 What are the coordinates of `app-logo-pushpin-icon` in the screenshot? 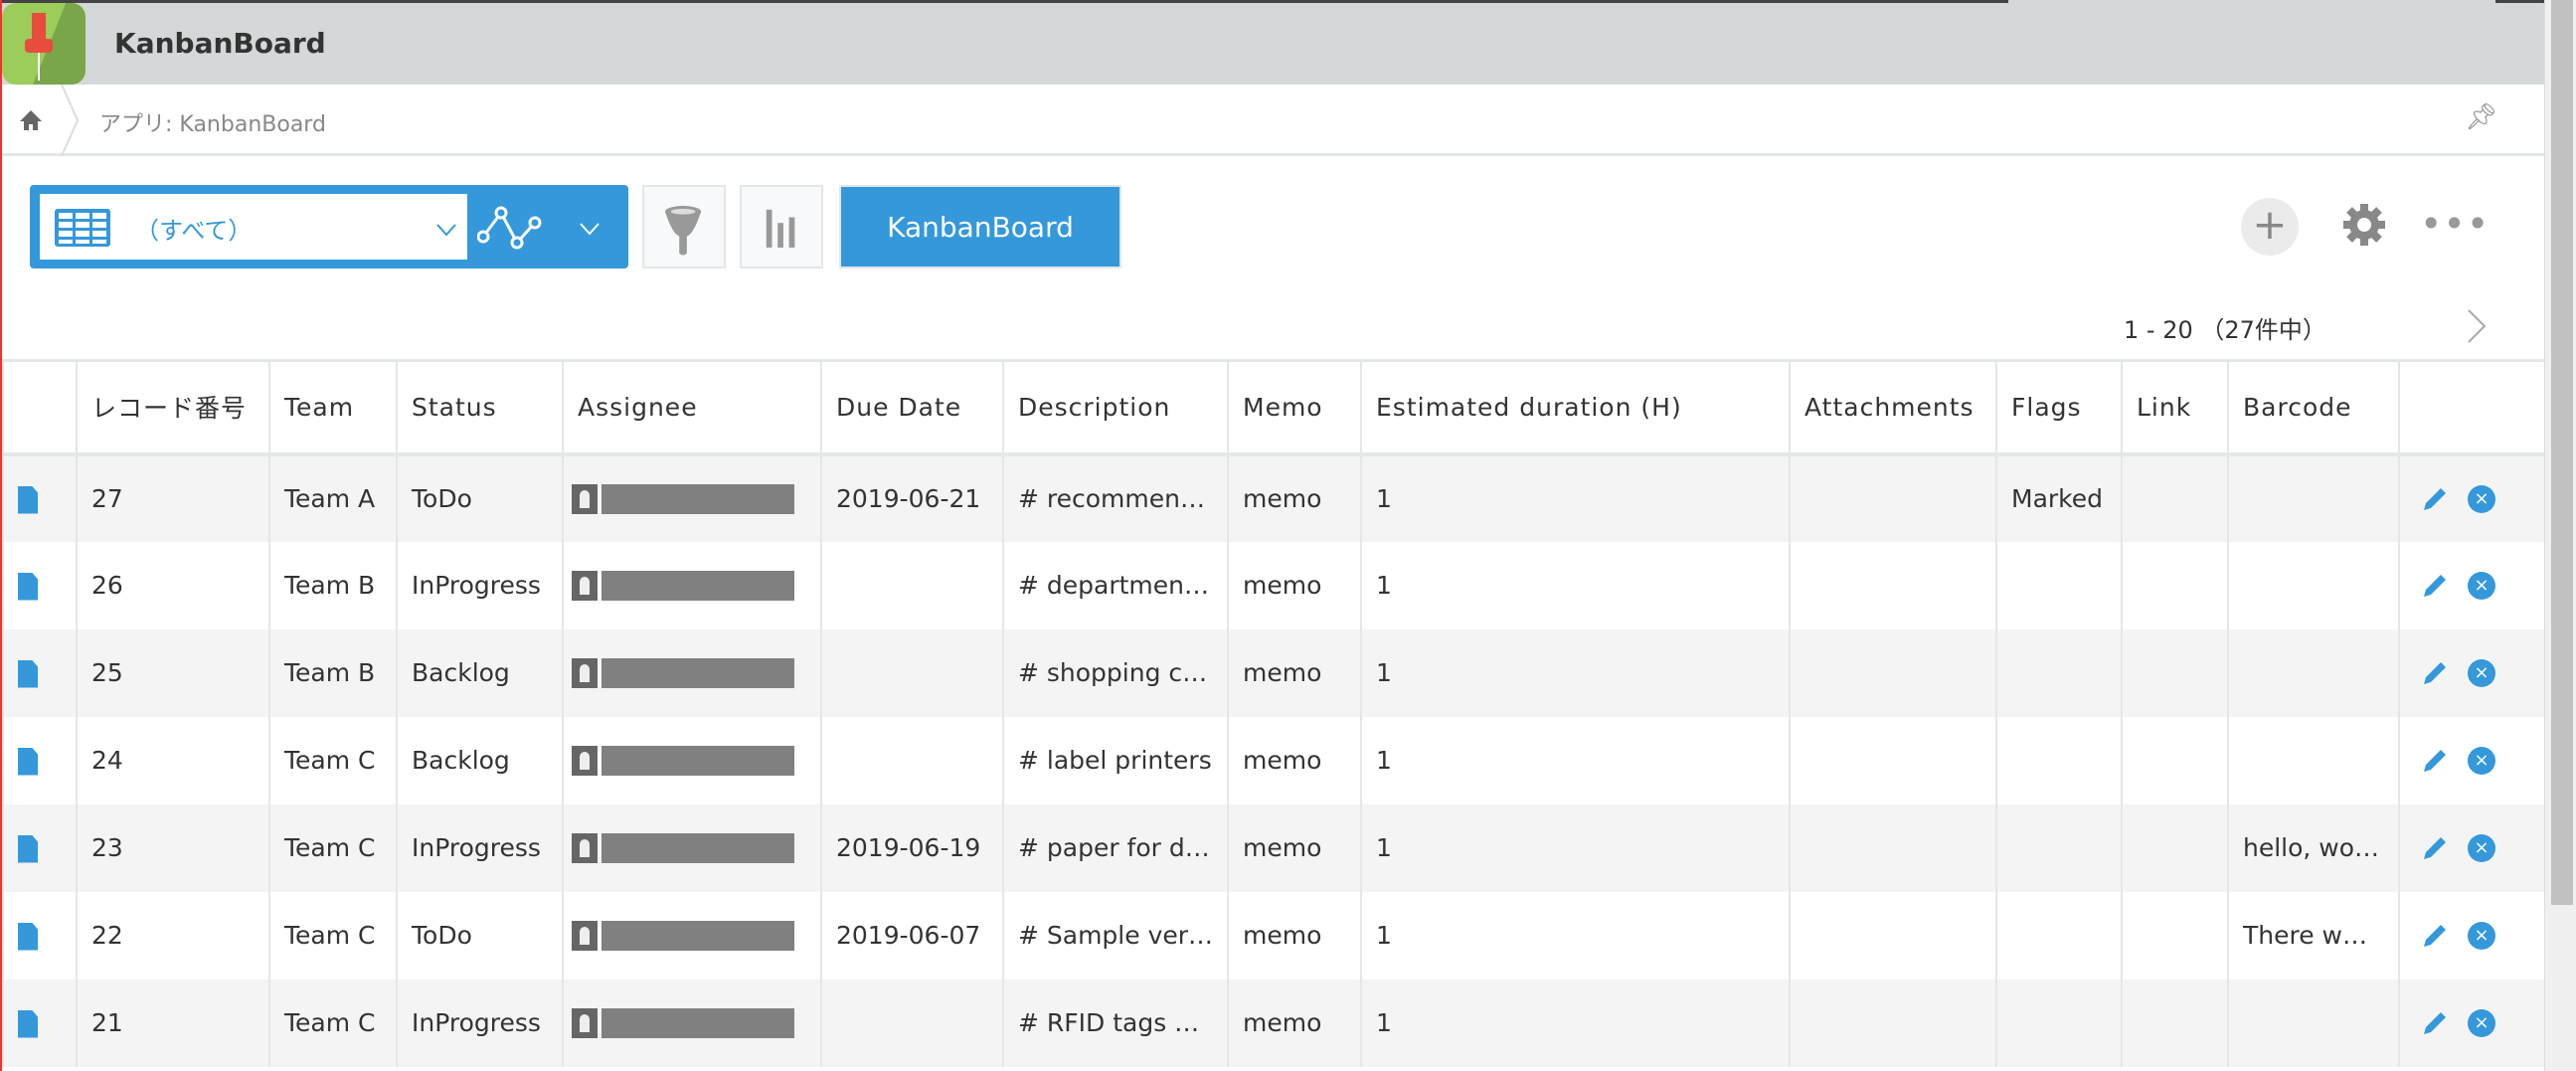 It's located at (44, 44).